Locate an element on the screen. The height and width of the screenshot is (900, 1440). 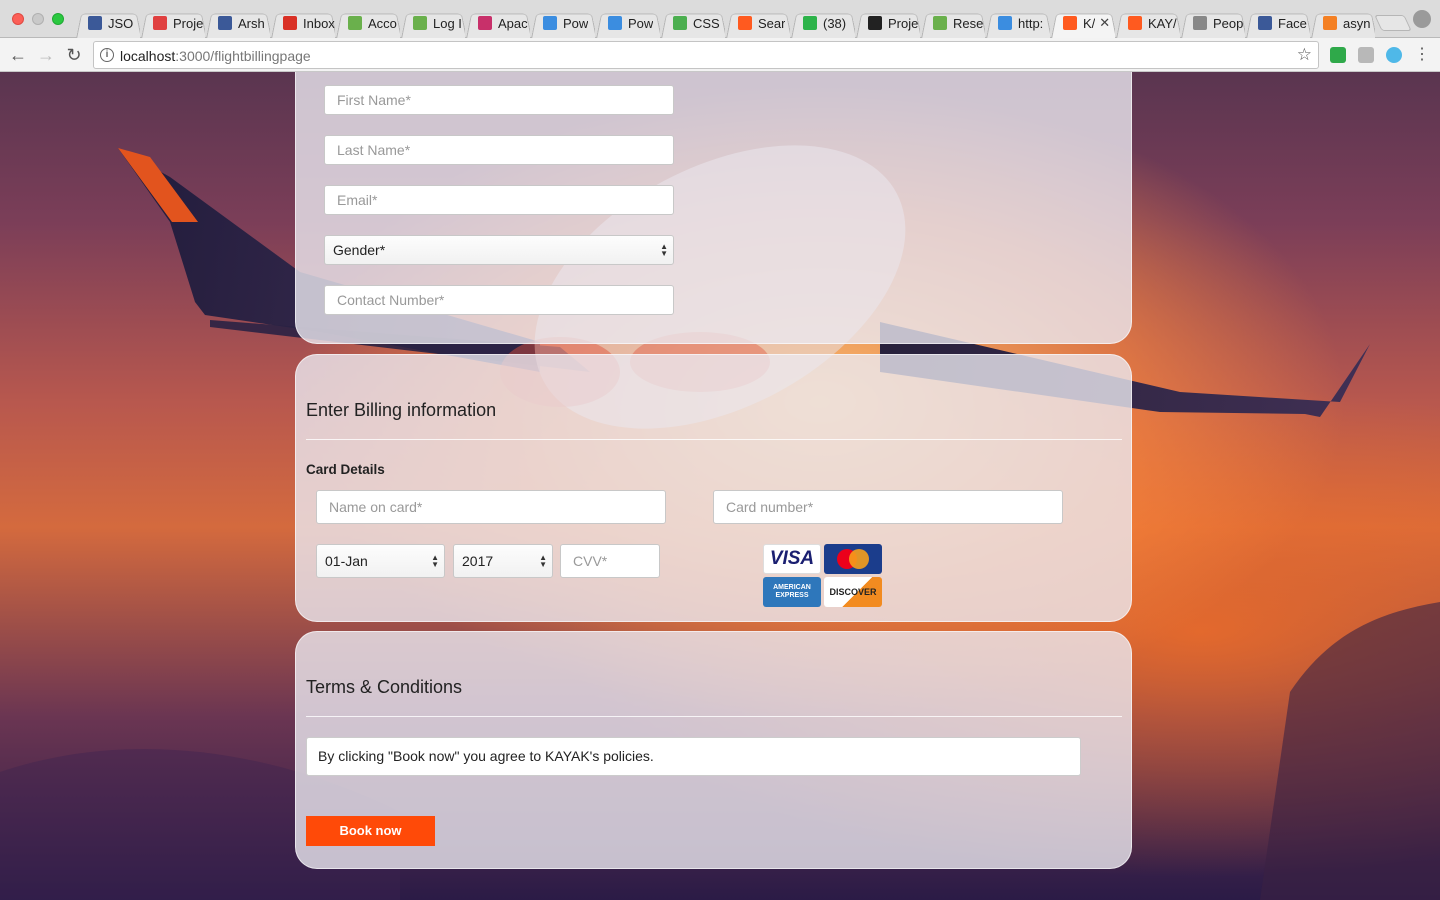
browser-tab: Inbox is located at coordinates (303, 23).